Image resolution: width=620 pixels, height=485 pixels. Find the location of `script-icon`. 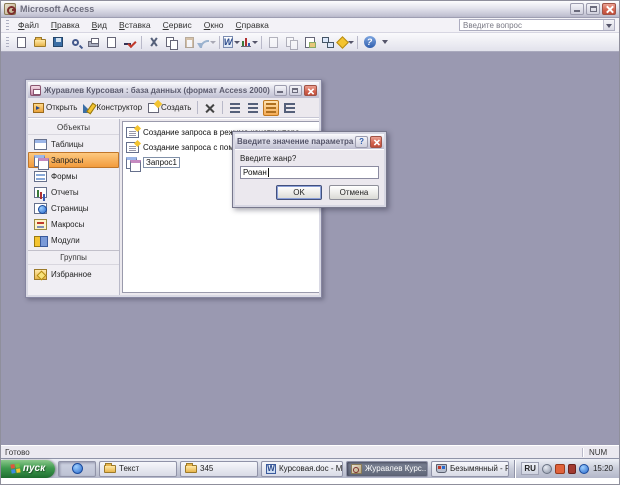

script-icon is located at coordinates (291, 42).